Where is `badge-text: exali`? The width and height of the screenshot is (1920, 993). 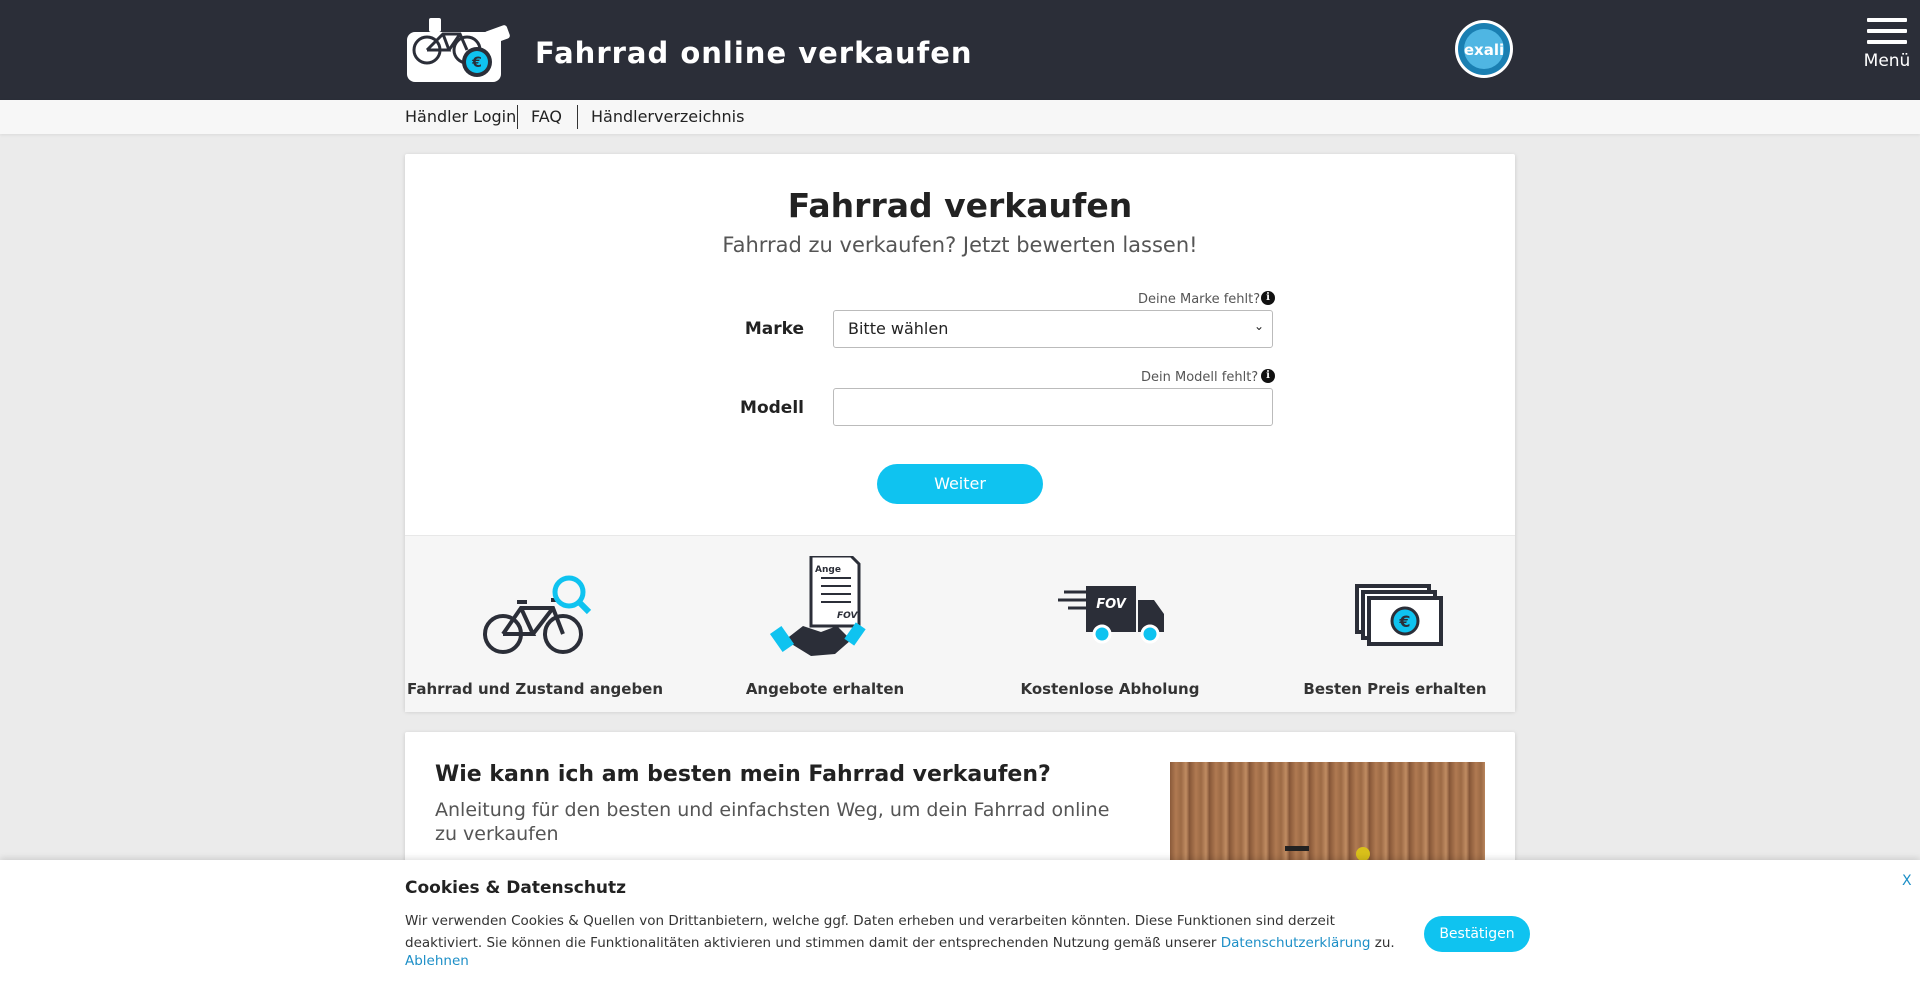
badge-text: exali is located at coordinates (1484, 50).